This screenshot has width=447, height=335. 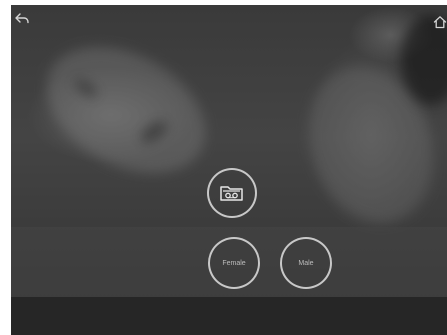 I want to click on male-label: Male, so click(x=306, y=263).